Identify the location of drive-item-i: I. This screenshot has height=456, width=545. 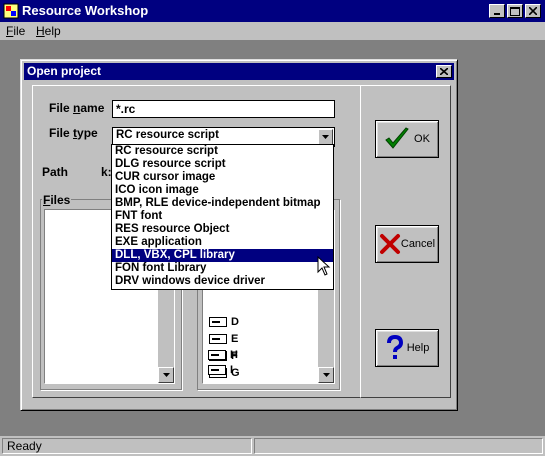
(263, 370).